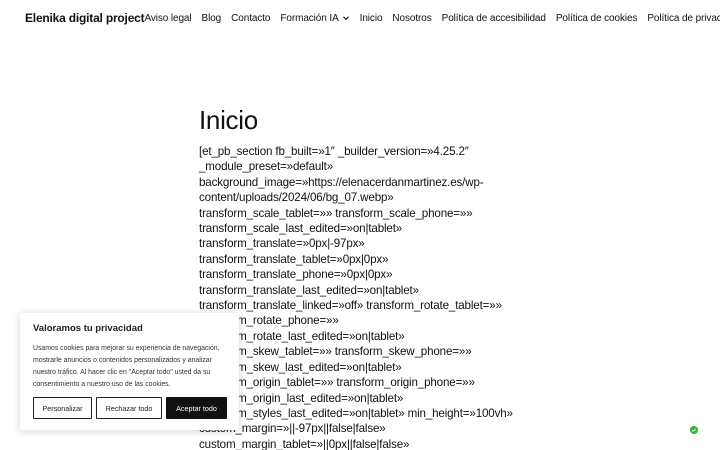 This screenshot has width=720, height=450. I want to click on nav-item-politica-privacidad: Política de privacidad, so click(683, 18).